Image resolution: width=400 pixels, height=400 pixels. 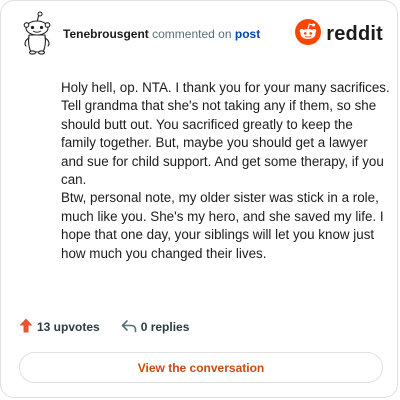 I want to click on reddit-wordmark: reddit, so click(x=354, y=33).